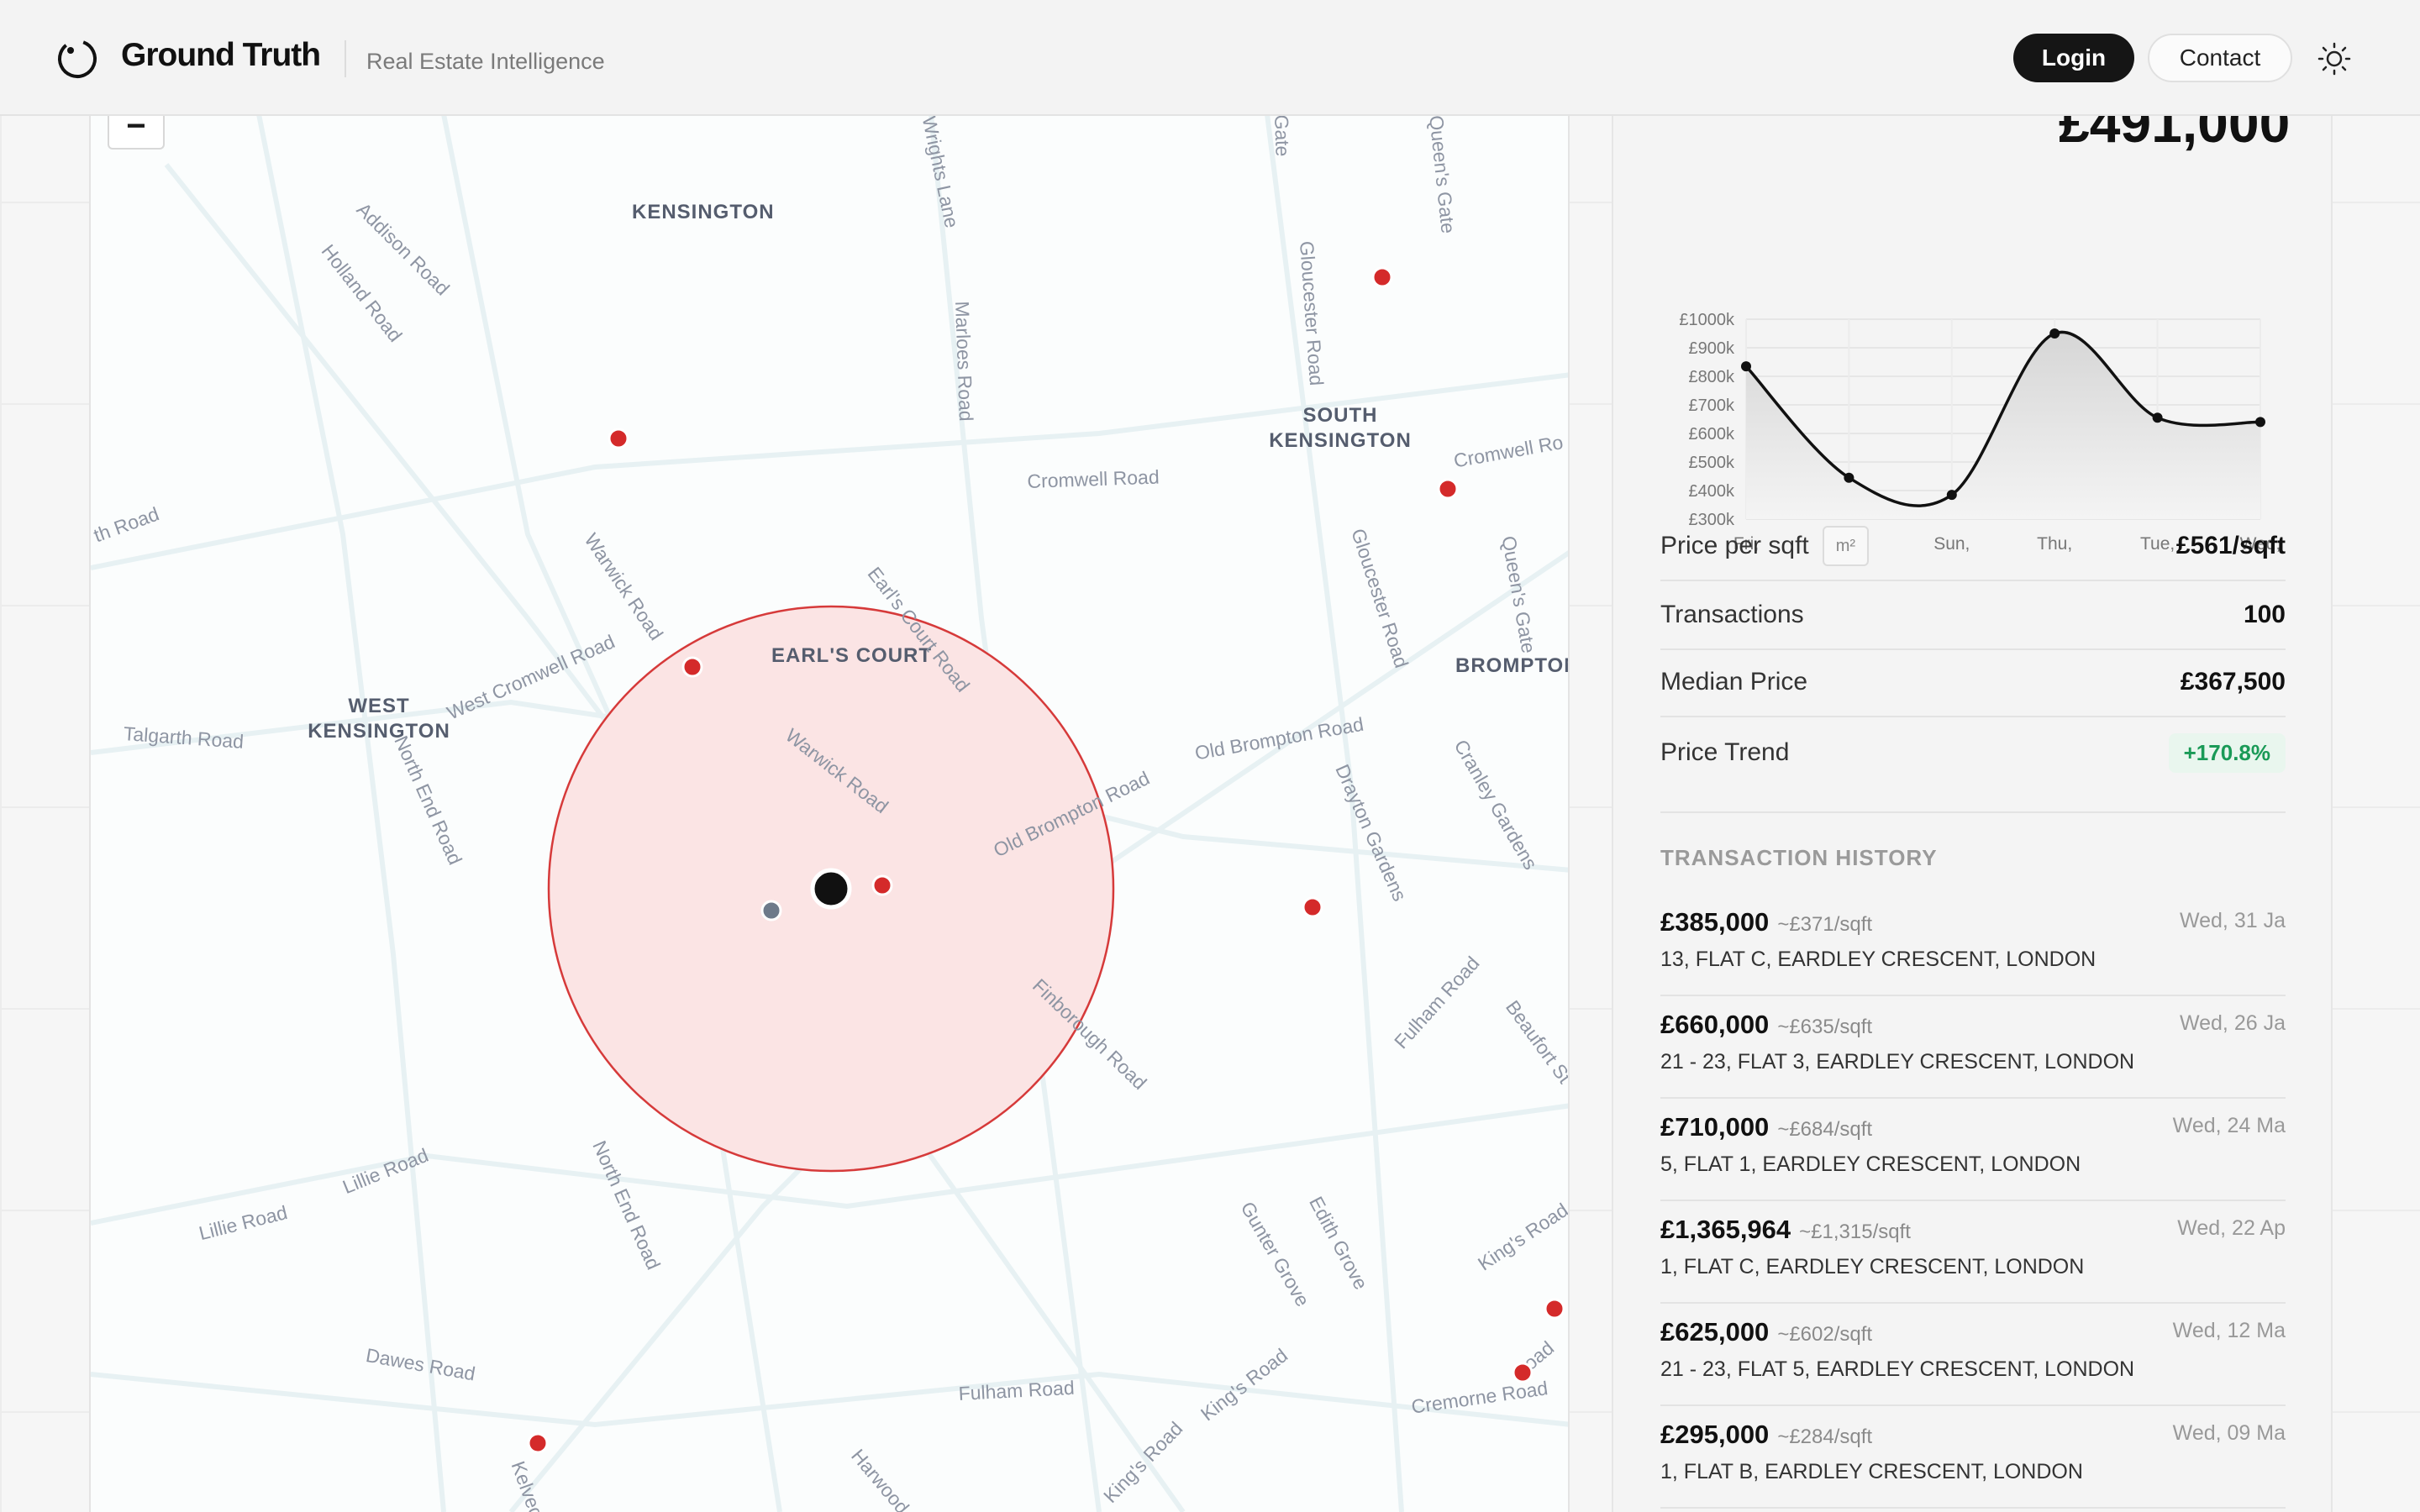 Image resolution: width=2420 pixels, height=1512 pixels. Describe the element at coordinates (1855, 1232) in the screenshot. I see `tx-per-sqft: ~£1,315/sqft` at that location.